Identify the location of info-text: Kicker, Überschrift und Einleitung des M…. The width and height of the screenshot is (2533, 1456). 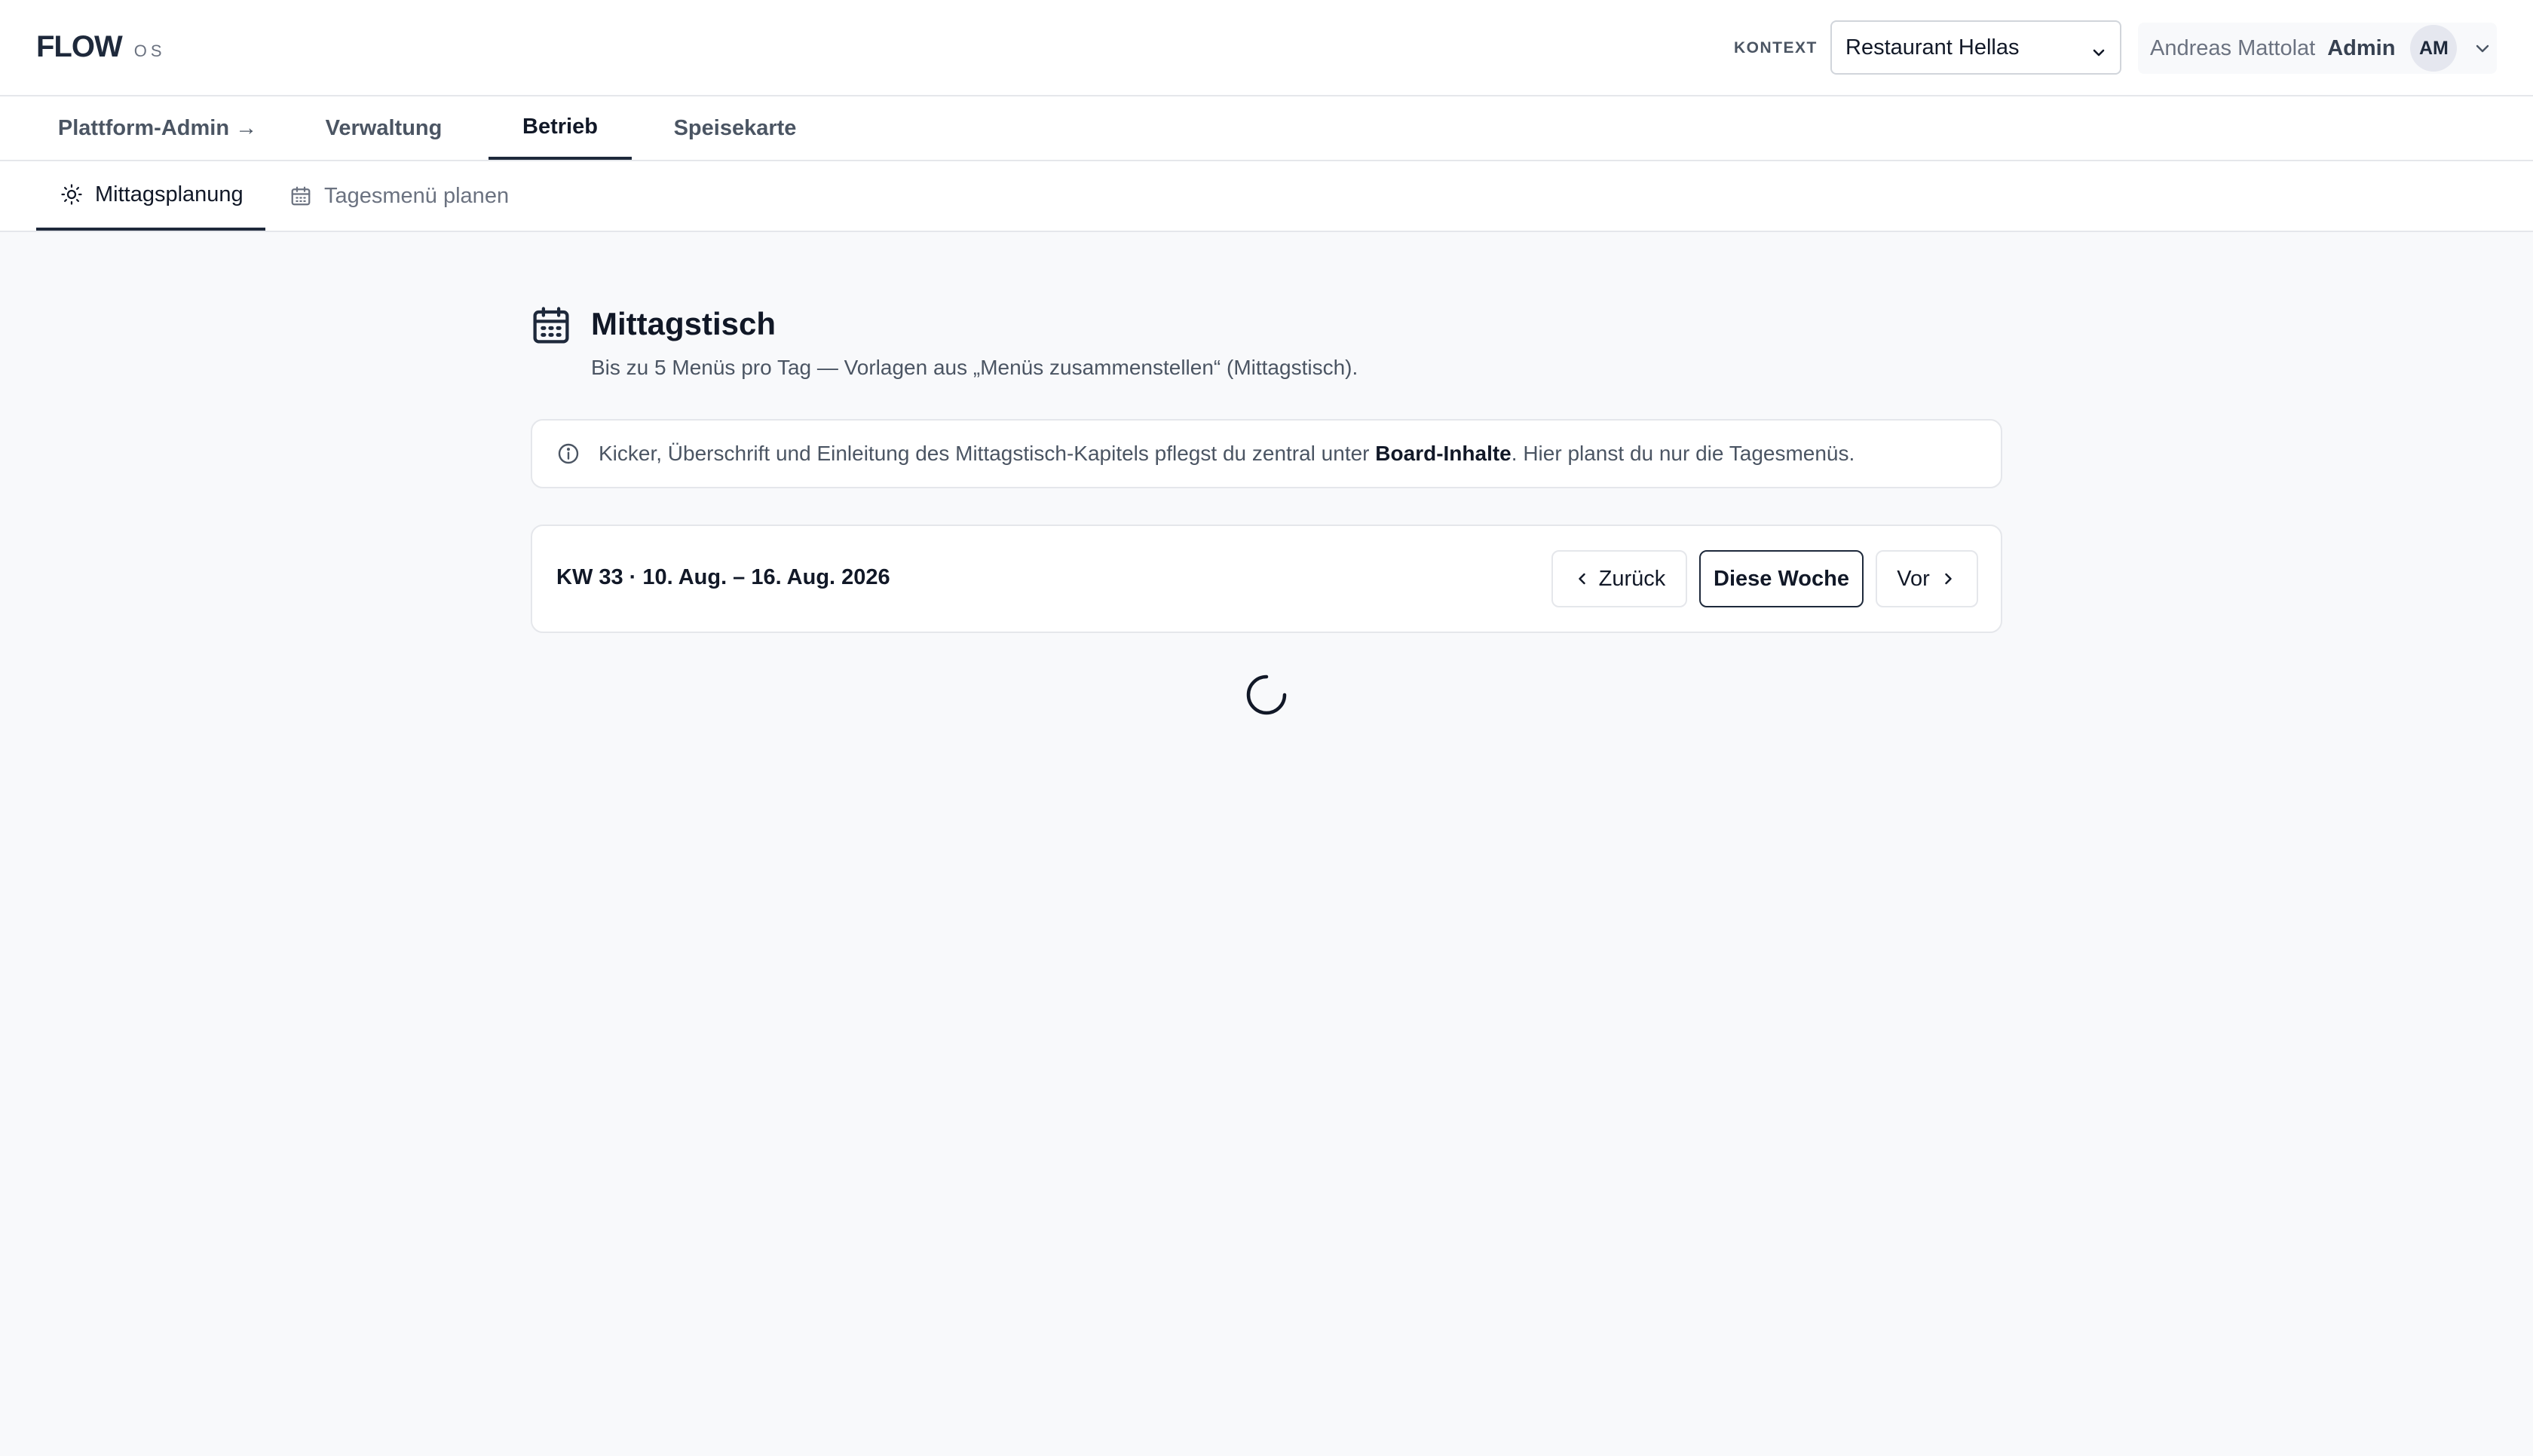
(1227, 454).